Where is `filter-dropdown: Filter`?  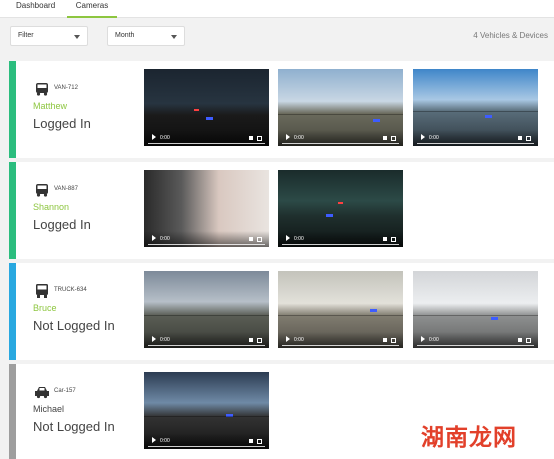 filter-dropdown: Filter is located at coordinates (49, 36).